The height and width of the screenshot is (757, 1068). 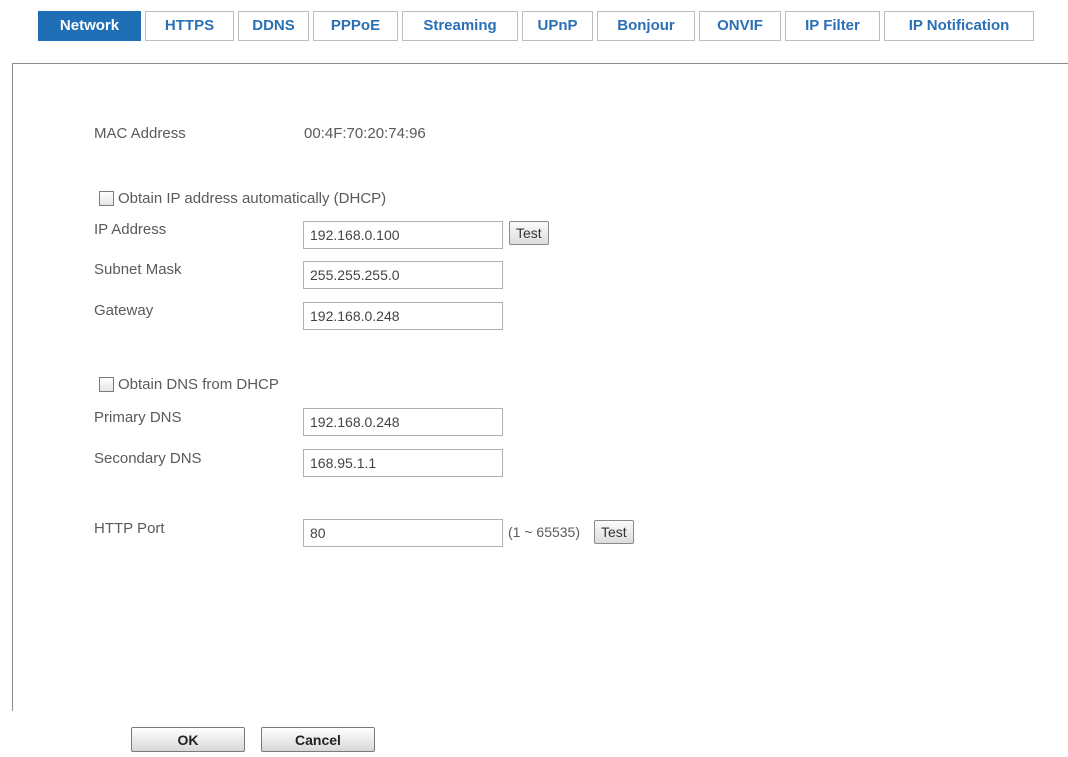 What do you see at coordinates (959, 26) in the screenshot?
I see `tab-ip-notification: IP Notification` at bounding box center [959, 26].